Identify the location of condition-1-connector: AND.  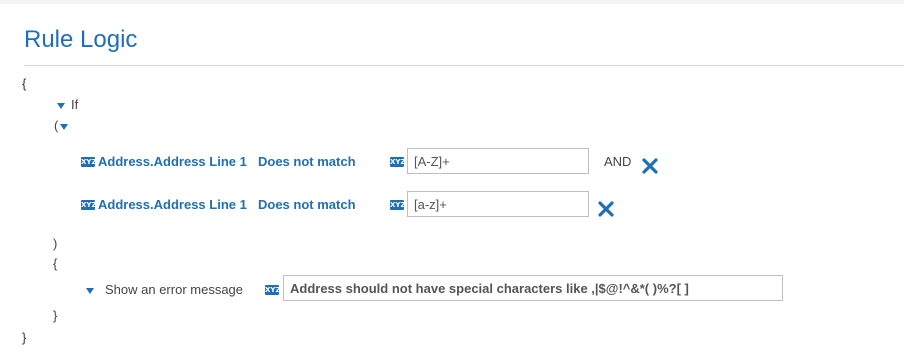
(617, 161).